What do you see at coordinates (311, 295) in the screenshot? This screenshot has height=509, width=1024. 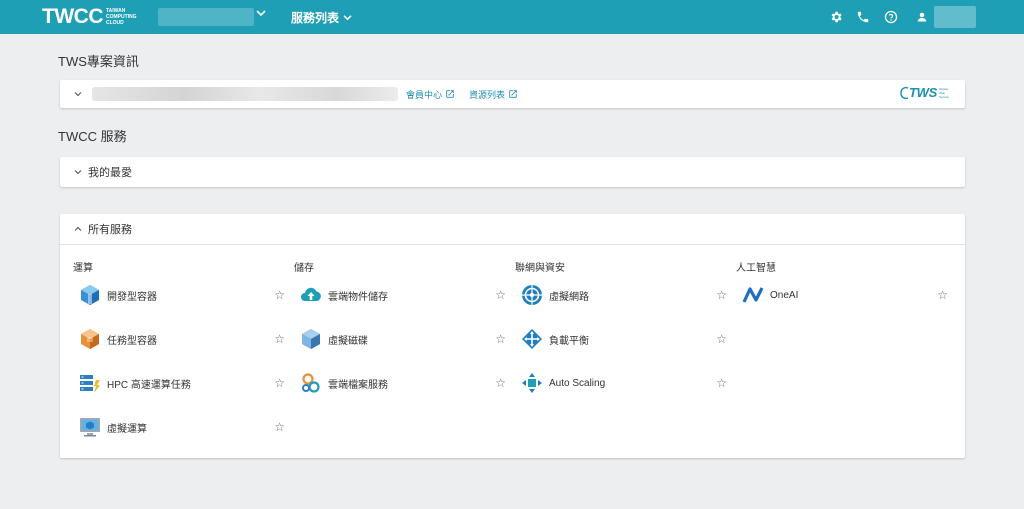 I see `cloud-upload-icon` at bounding box center [311, 295].